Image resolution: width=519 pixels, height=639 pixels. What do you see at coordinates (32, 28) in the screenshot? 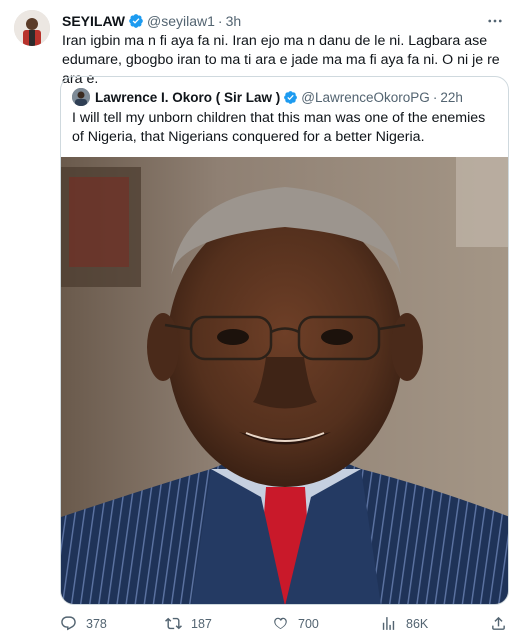
I see `author-avatar` at bounding box center [32, 28].